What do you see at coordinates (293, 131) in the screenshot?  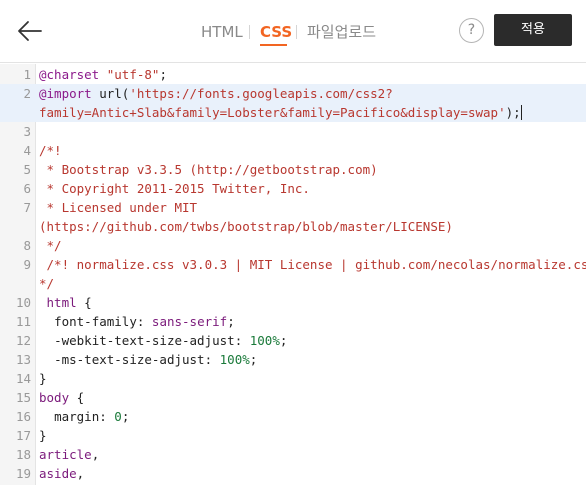 I see `code-line: 3` at bounding box center [293, 131].